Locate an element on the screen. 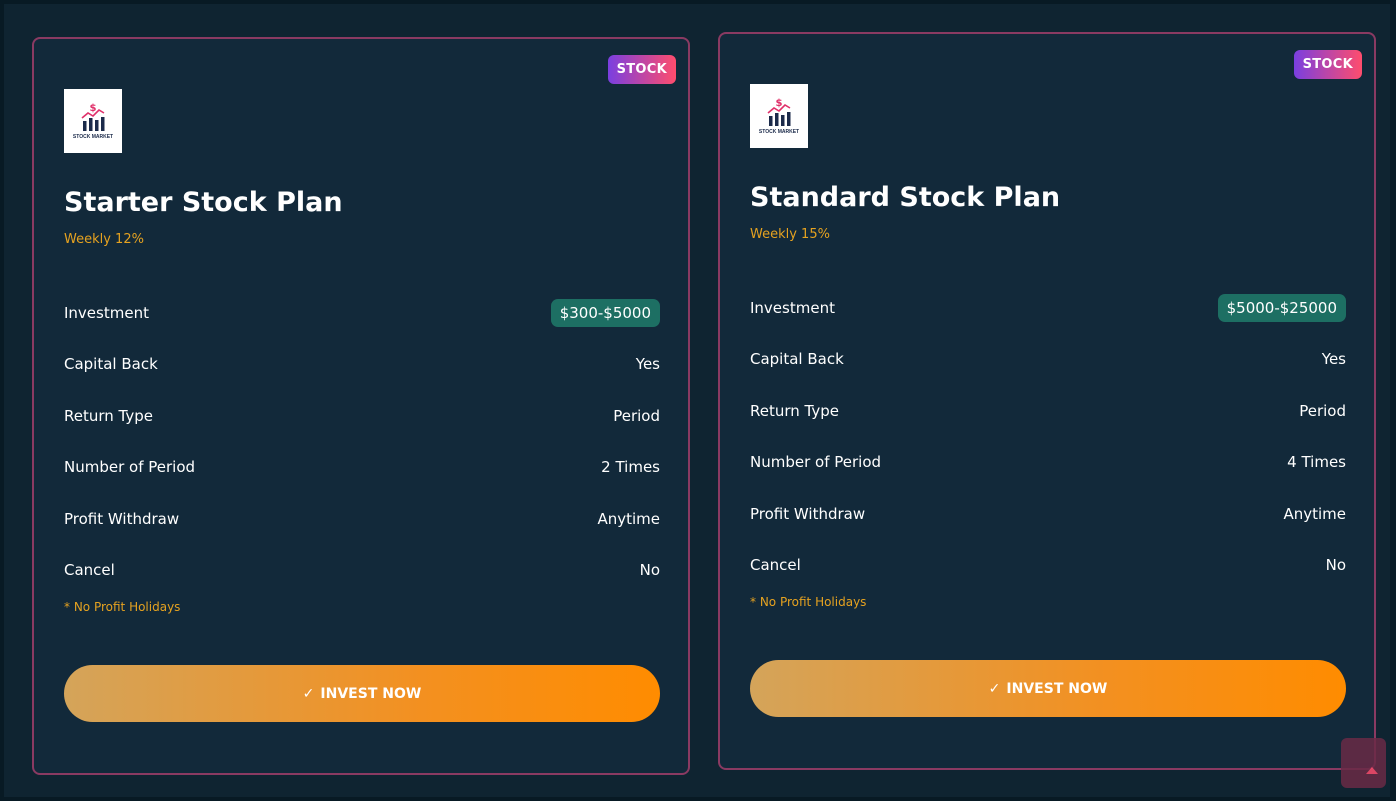  investment-range-pill: $5000-$25000 is located at coordinates (1281, 307).